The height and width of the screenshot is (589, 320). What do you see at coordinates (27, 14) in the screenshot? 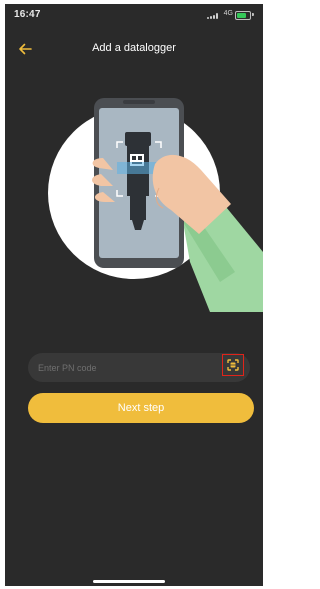
I see `status-time: 16:47` at bounding box center [27, 14].